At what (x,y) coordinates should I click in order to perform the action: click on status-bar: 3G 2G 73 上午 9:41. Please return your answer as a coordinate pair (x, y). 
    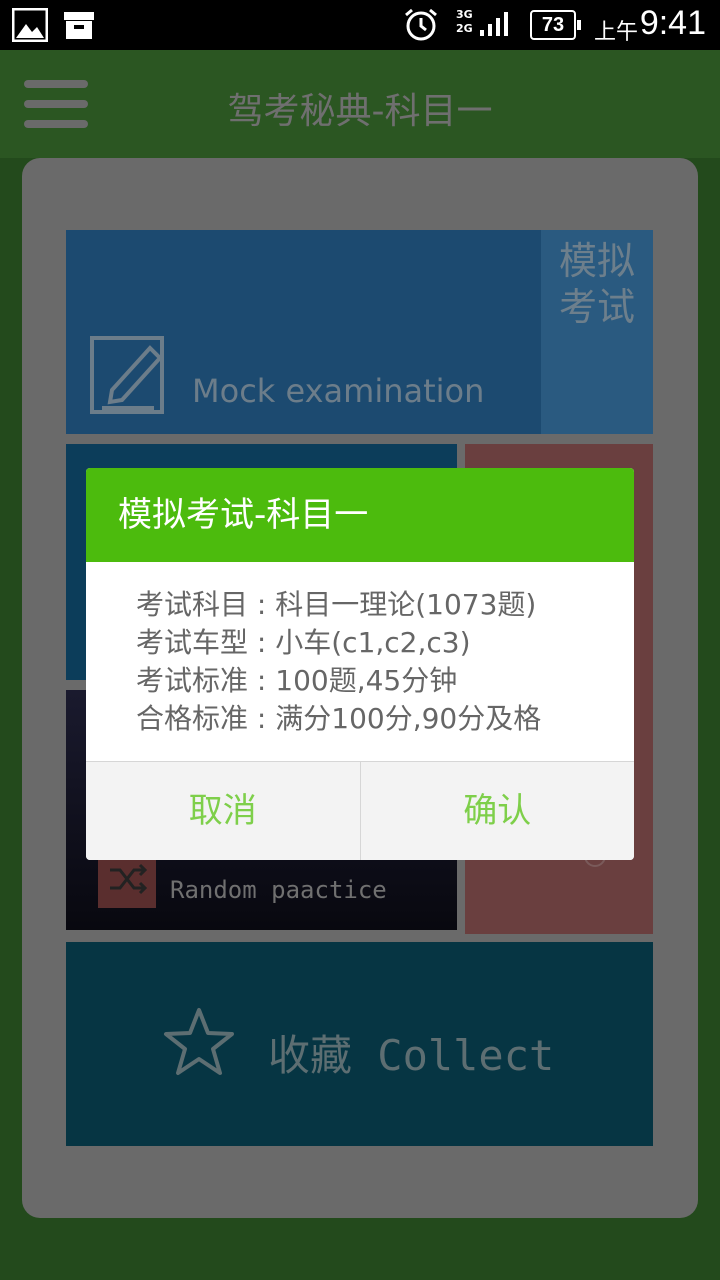
    Looking at the image, I should click on (360, 25).